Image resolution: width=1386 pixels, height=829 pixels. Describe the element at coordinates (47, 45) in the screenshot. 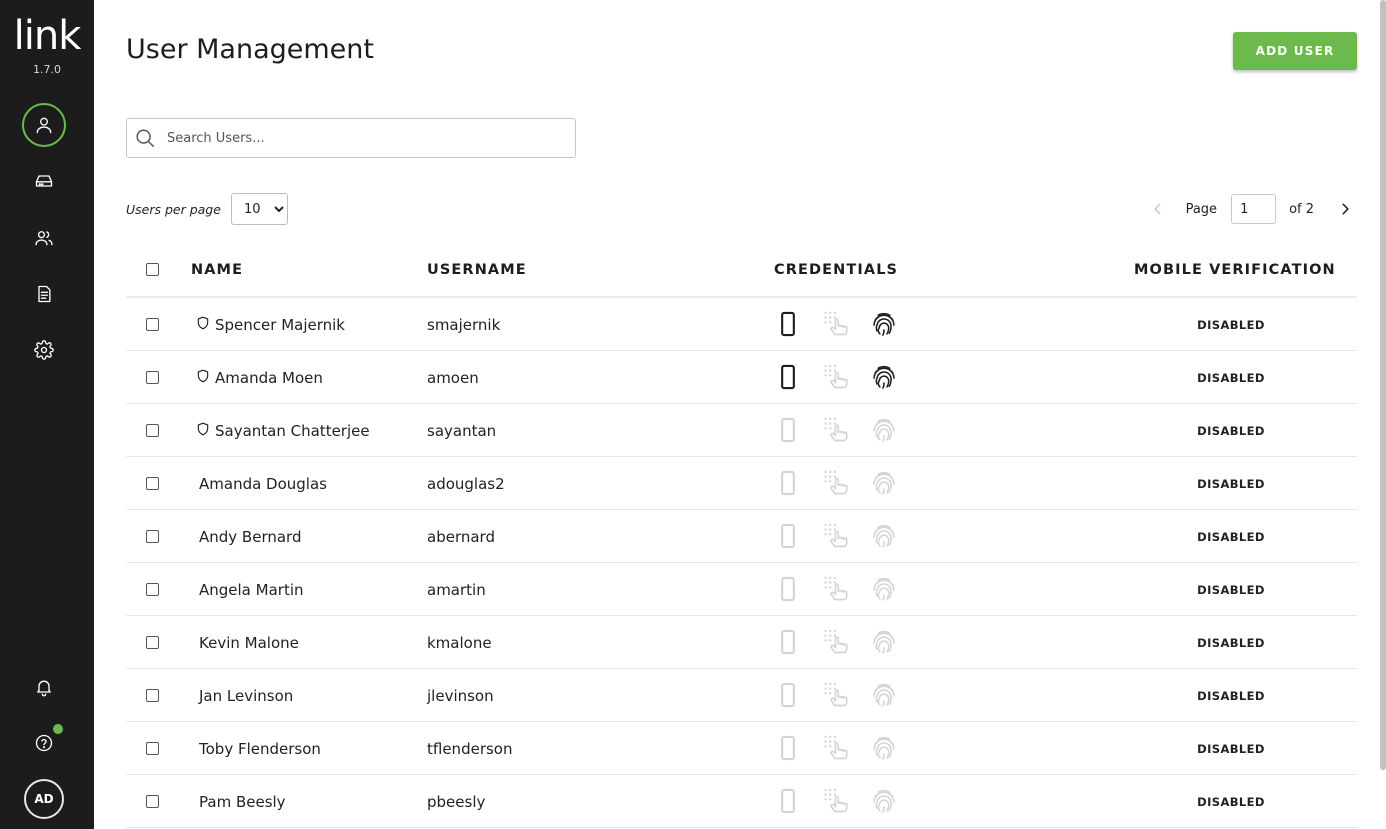

I see `logo: link 1.7.0` at that location.